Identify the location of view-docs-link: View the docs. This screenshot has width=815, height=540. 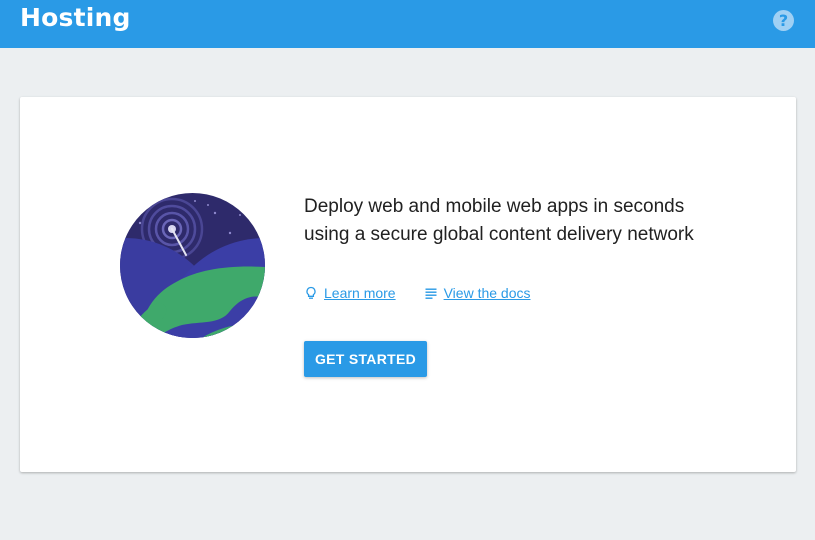
(477, 293).